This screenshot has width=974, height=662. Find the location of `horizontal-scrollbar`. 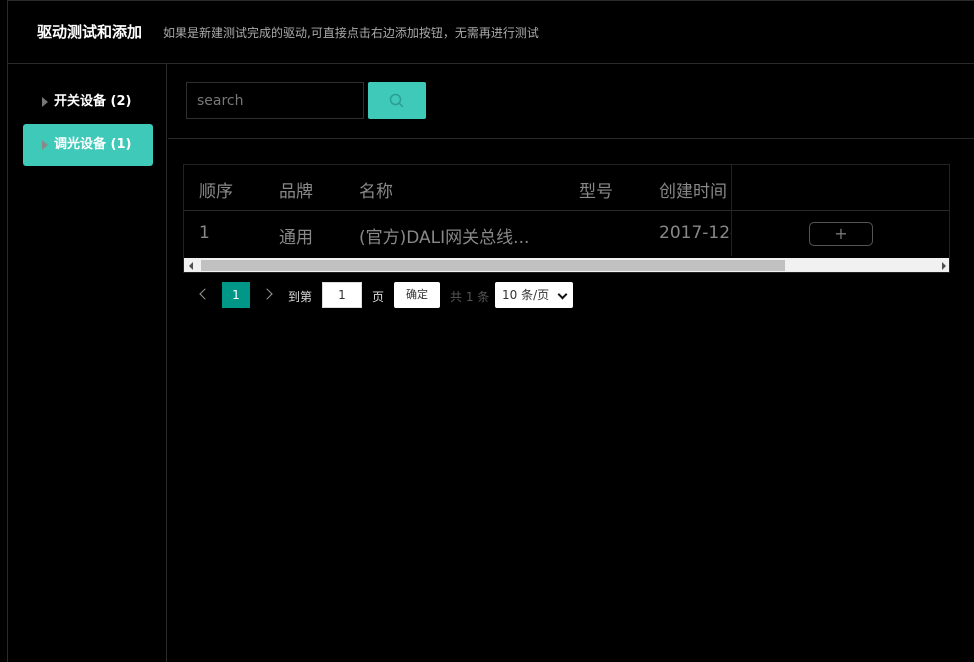

horizontal-scrollbar is located at coordinates (566, 265).